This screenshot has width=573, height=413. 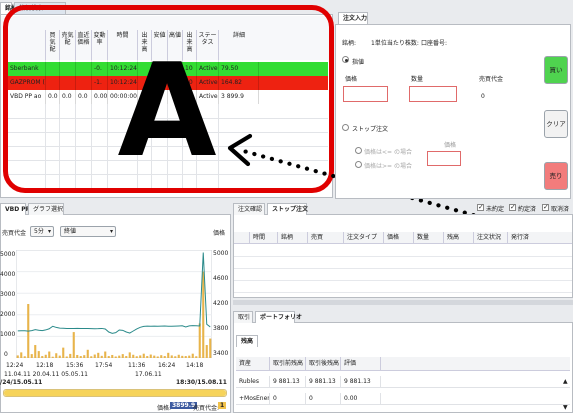 I want to click on left-axis-tick: 2000, so click(x=8, y=314).